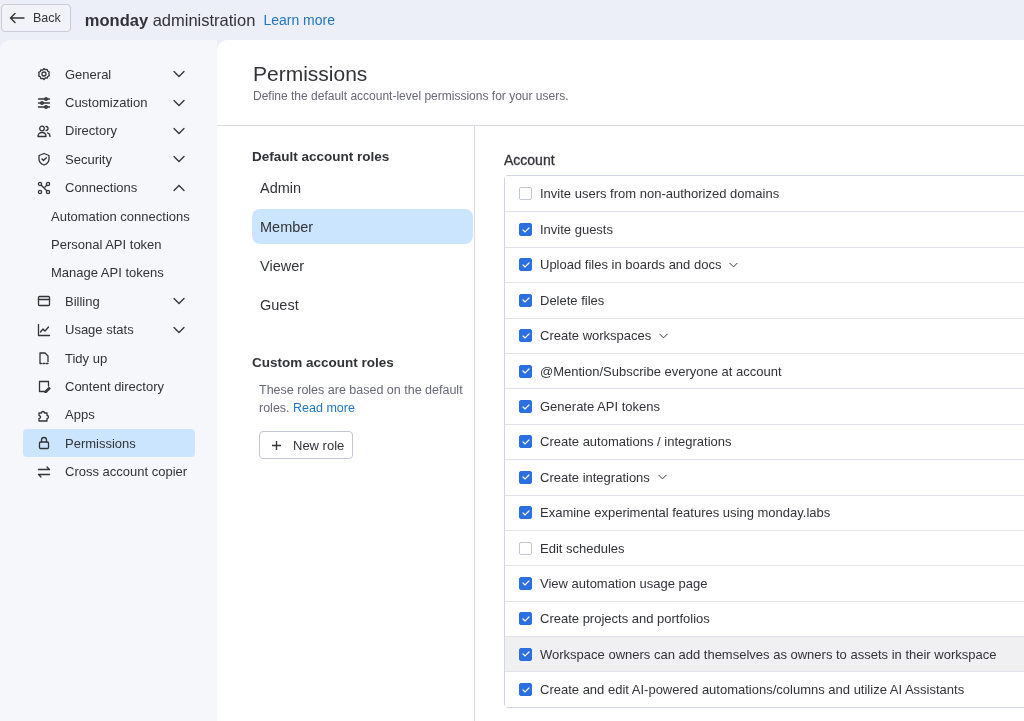 This screenshot has width=1024, height=721. I want to click on sidebar-item: General, so click(109, 74).